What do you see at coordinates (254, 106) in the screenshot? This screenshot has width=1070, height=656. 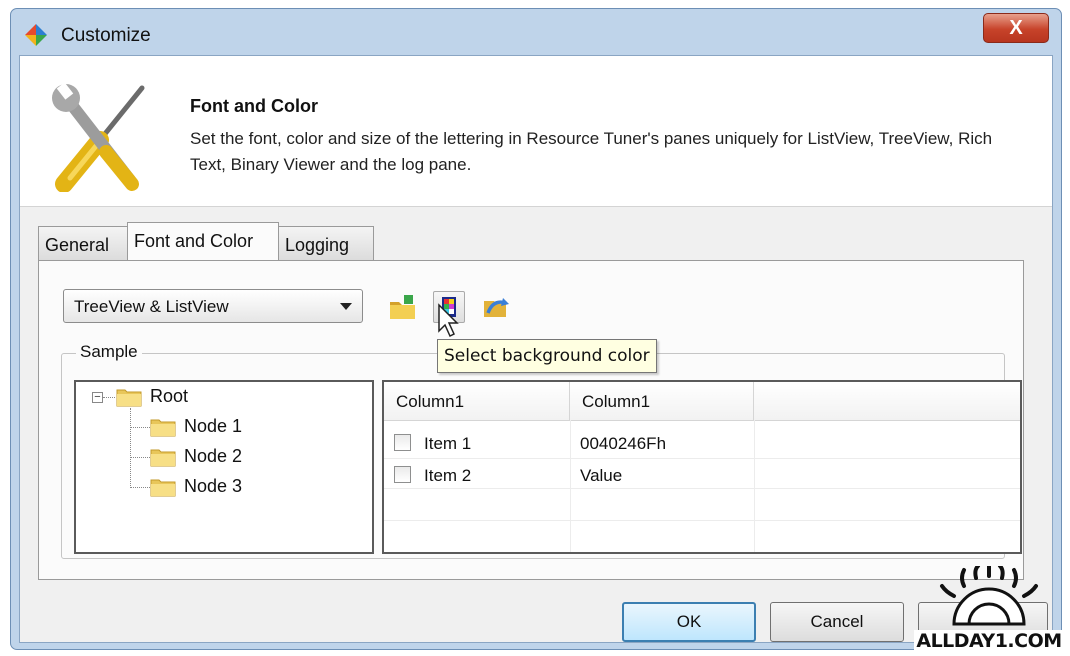 I see `header-title: Font and Color` at bounding box center [254, 106].